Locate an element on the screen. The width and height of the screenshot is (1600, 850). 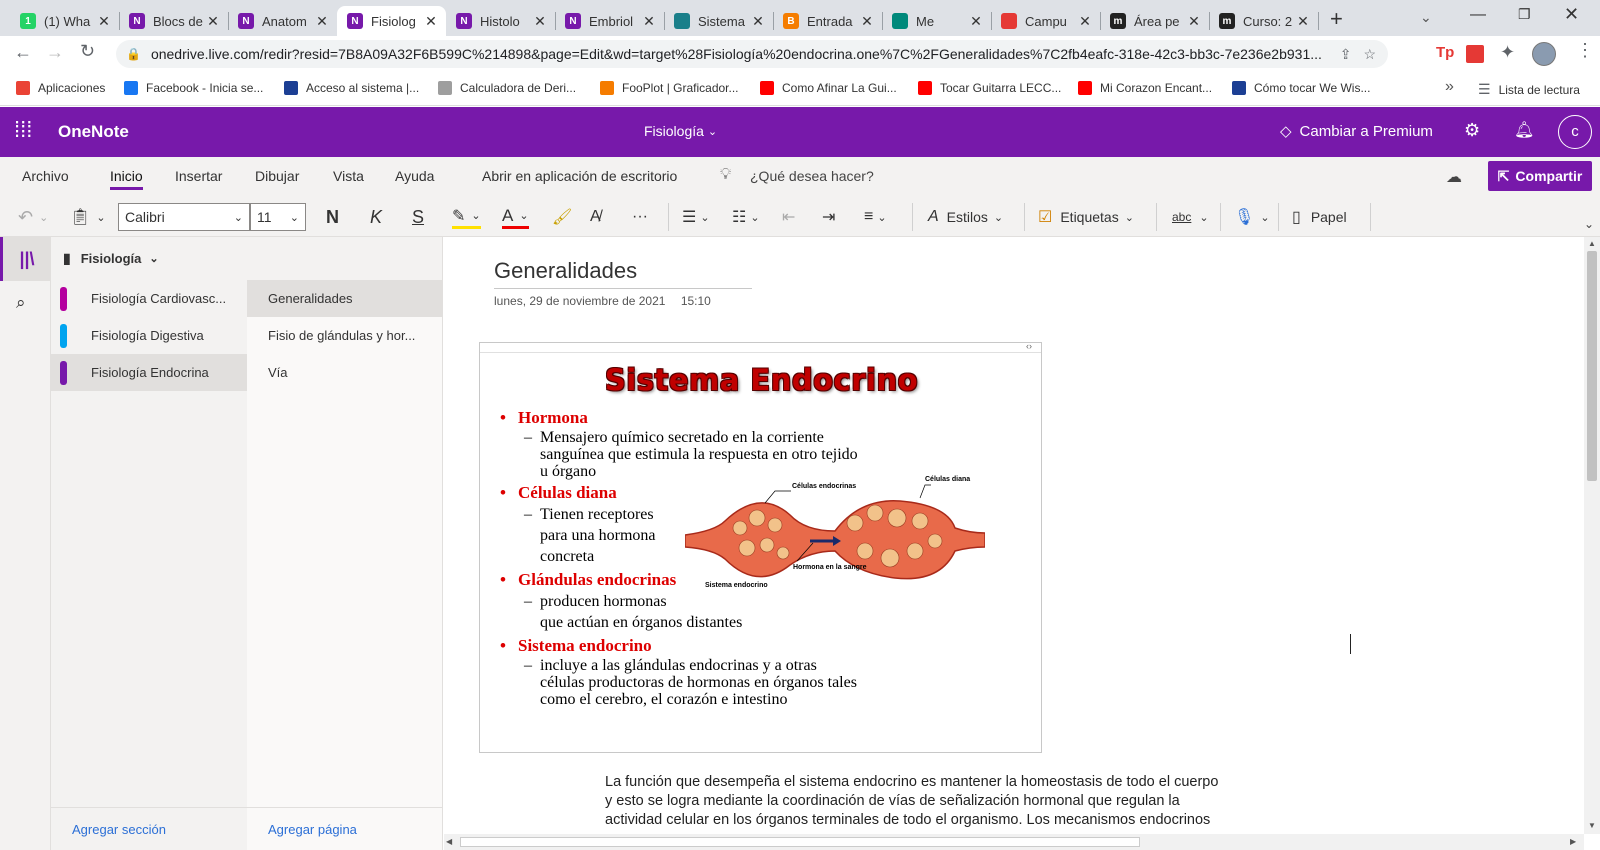
notebook-switcher: ▮ Fisiología ⌄ is located at coordinates (111, 258).